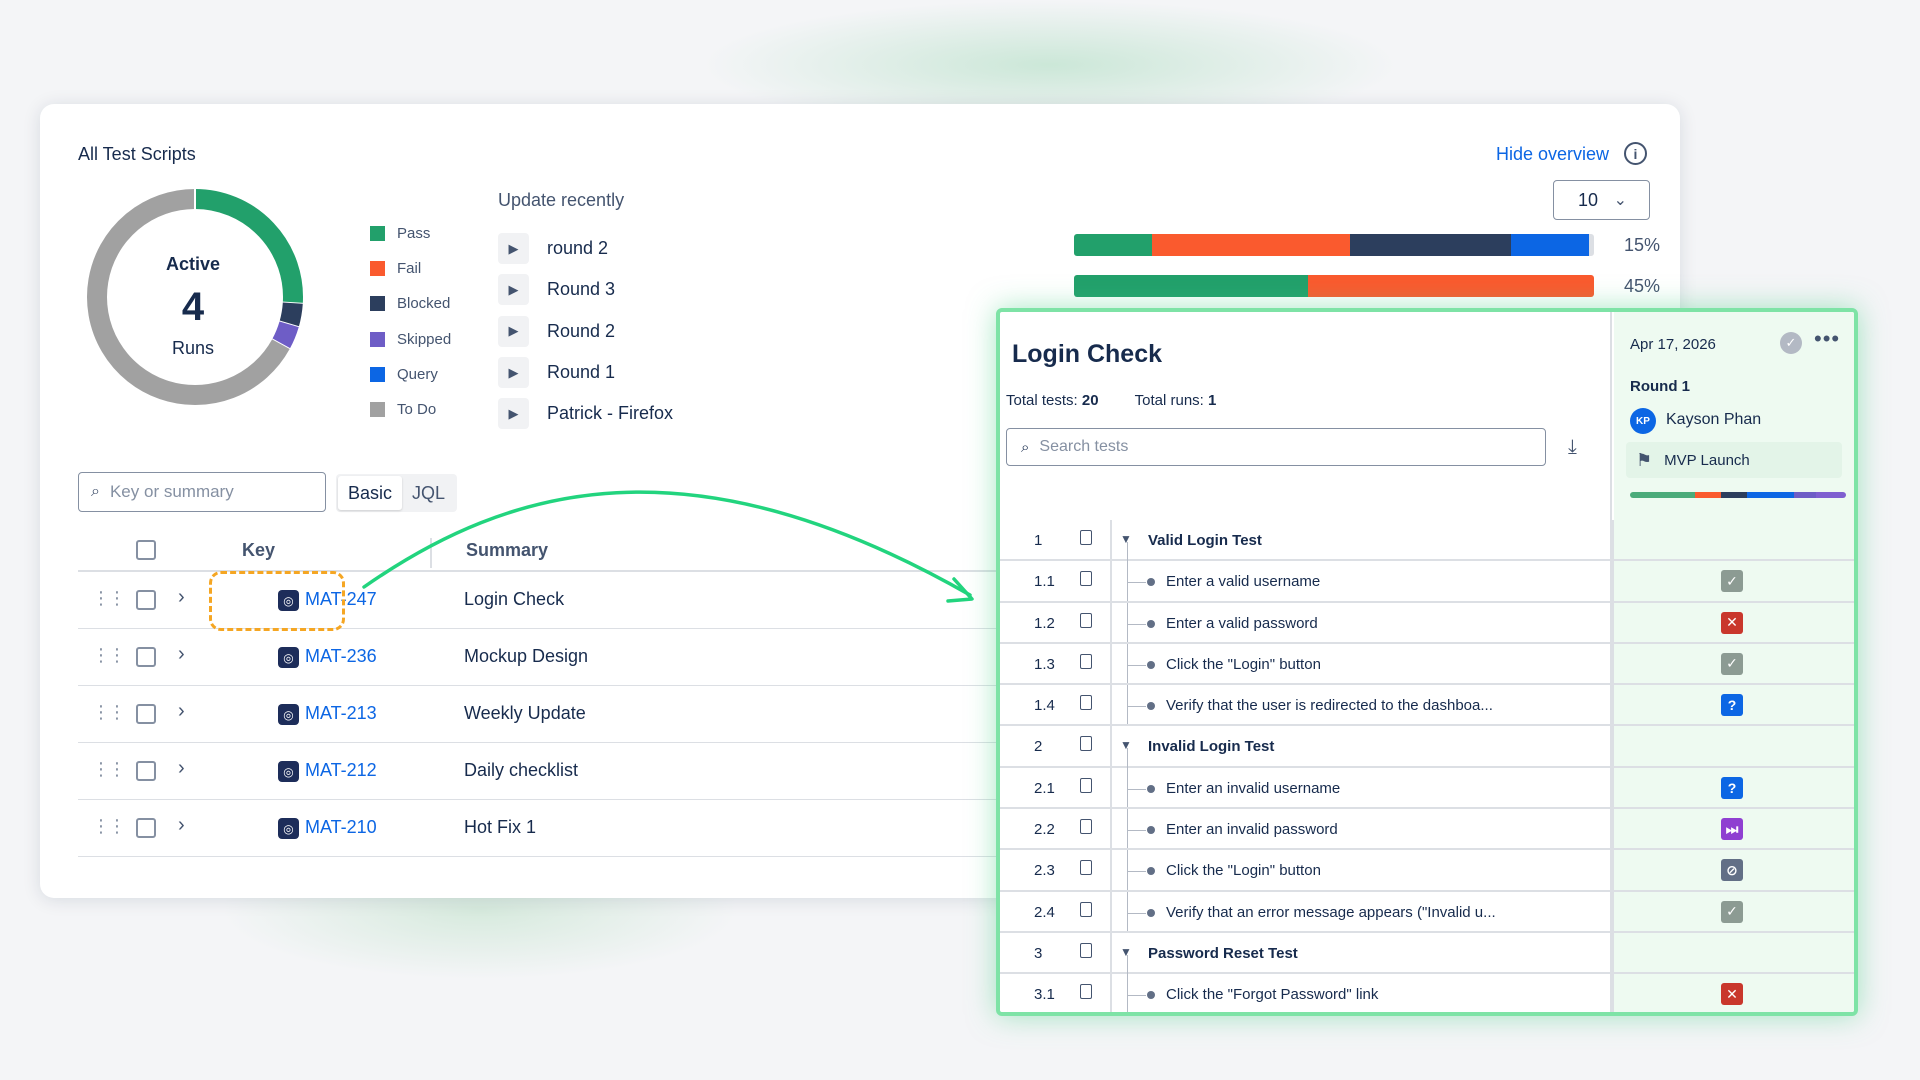 Image resolution: width=1920 pixels, height=1080 pixels. What do you see at coordinates (521, 770) in the screenshot?
I see `issue-summary: Daily checklist` at bounding box center [521, 770].